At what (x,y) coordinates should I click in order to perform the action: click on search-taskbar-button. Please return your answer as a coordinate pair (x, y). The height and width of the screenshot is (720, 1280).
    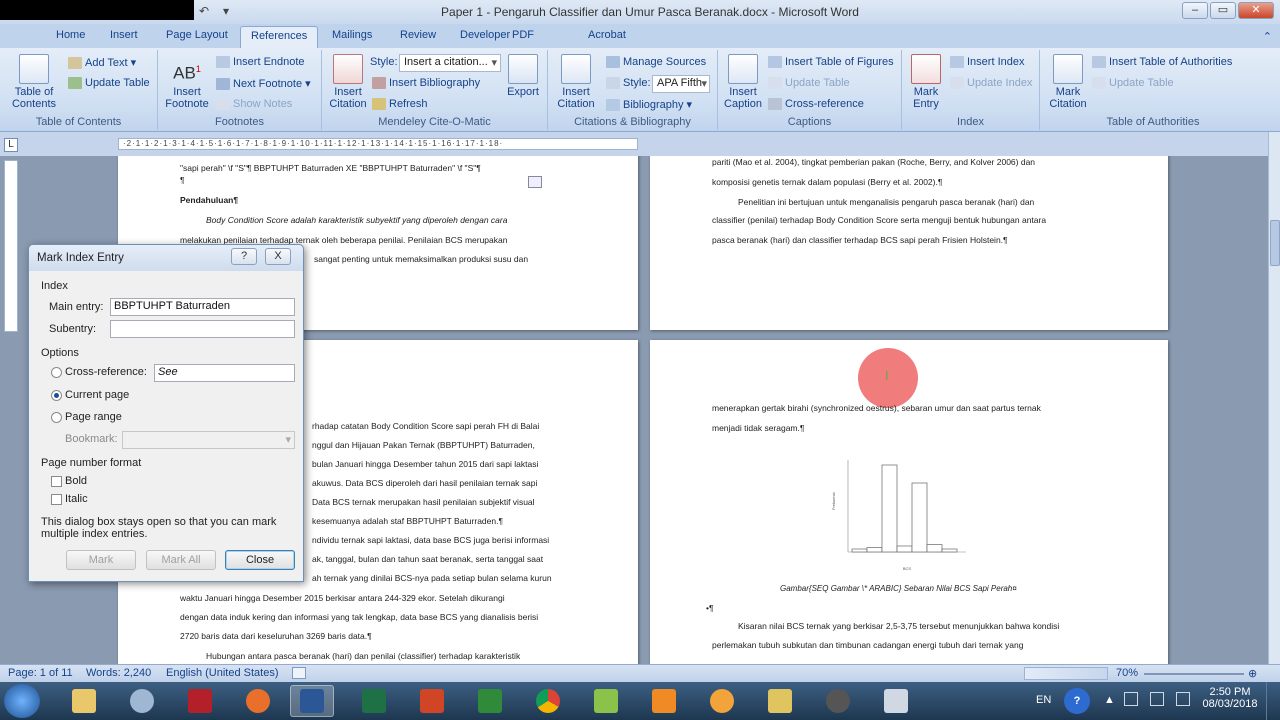
    Looking at the image, I should click on (722, 701).